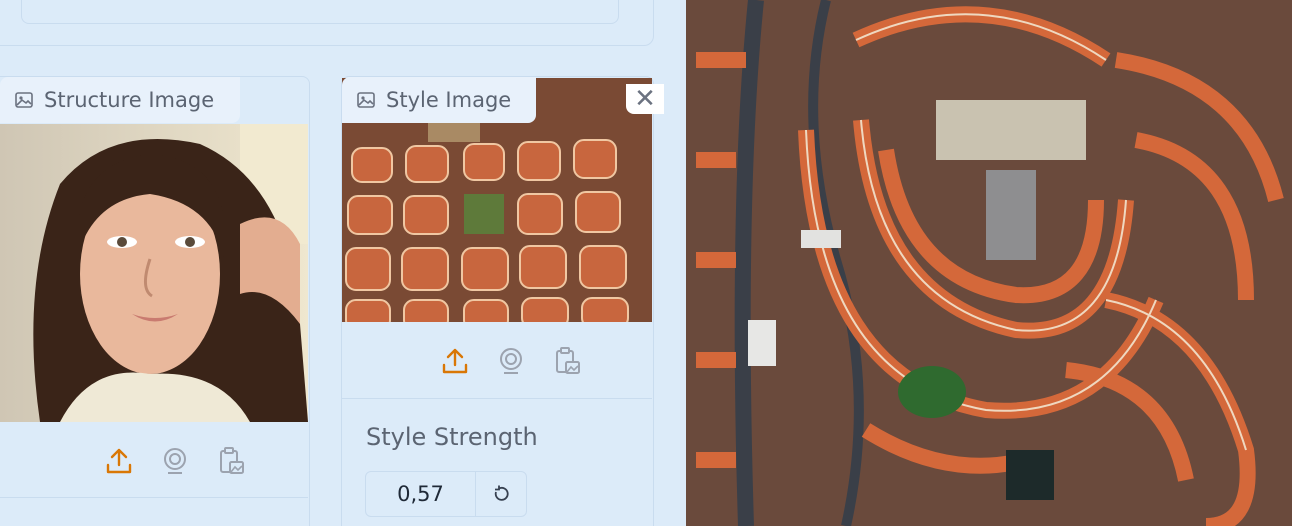 The image size is (1292, 526). I want to click on style-source-icons, so click(511, 363).